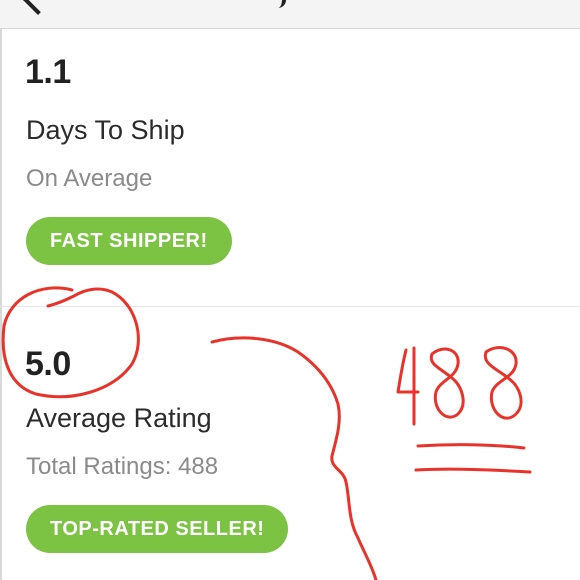  Describe the element at coordinates (129, 241) in the screenshot. I see `fast-shipper-badge: FAST SHIPPER!` at that location.